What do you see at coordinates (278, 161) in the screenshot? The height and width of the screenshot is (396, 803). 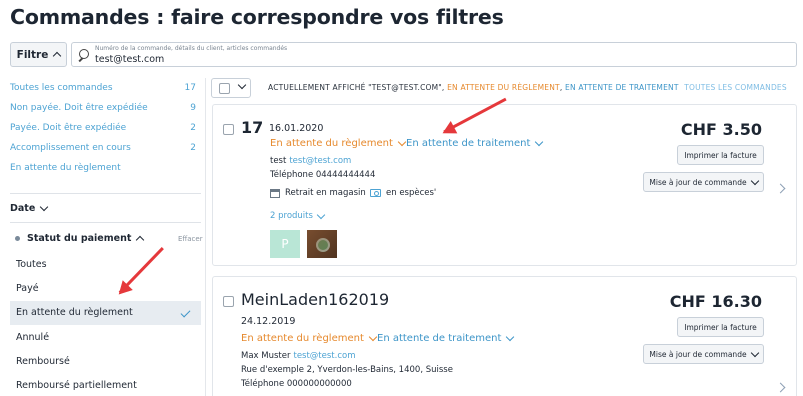 I see `customer-name: test` at bounding box center [278, 161].